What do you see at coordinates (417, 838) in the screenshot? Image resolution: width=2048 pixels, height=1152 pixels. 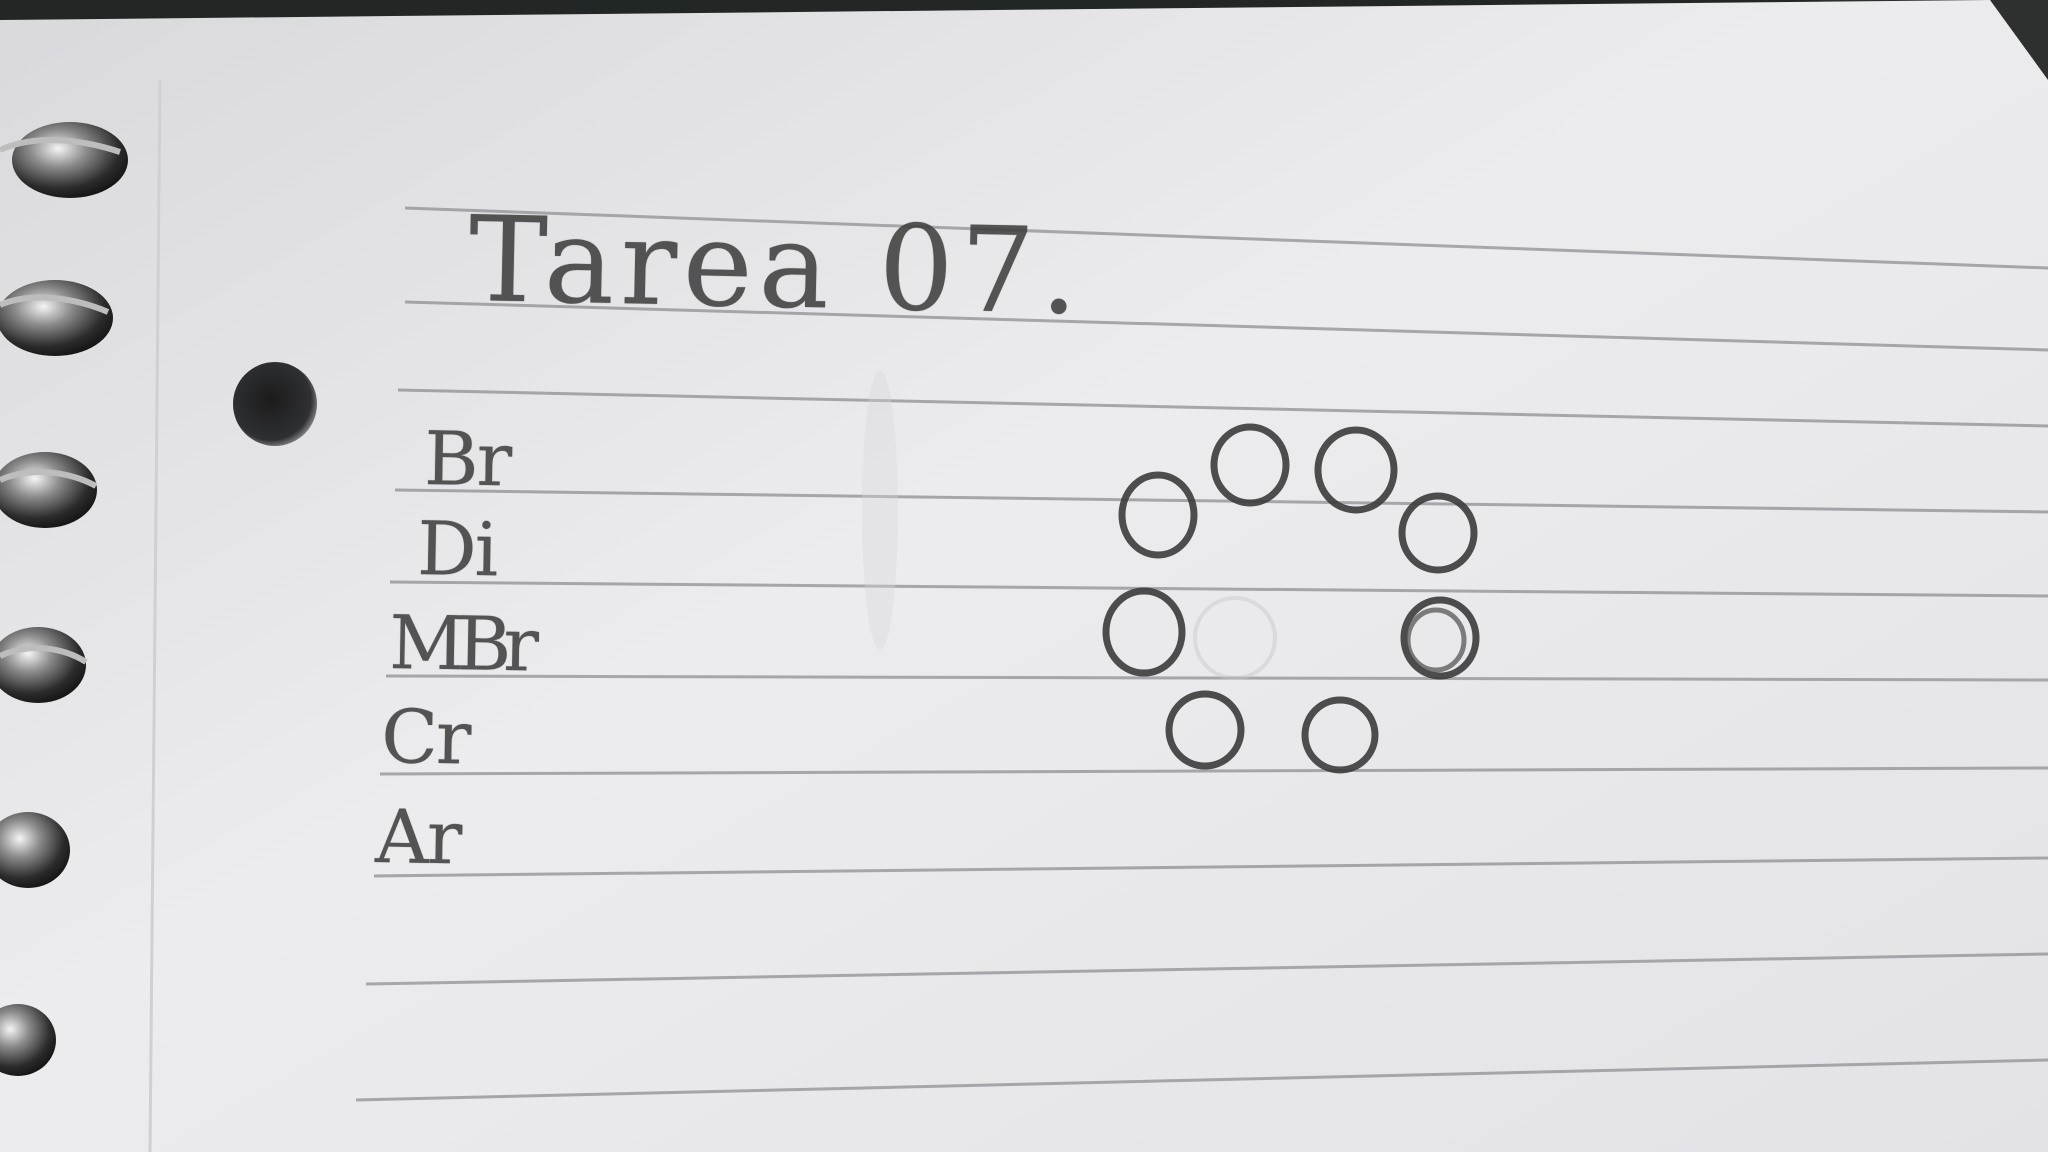 I see `note-line-5: Ar` at bounding box center [417, 838].